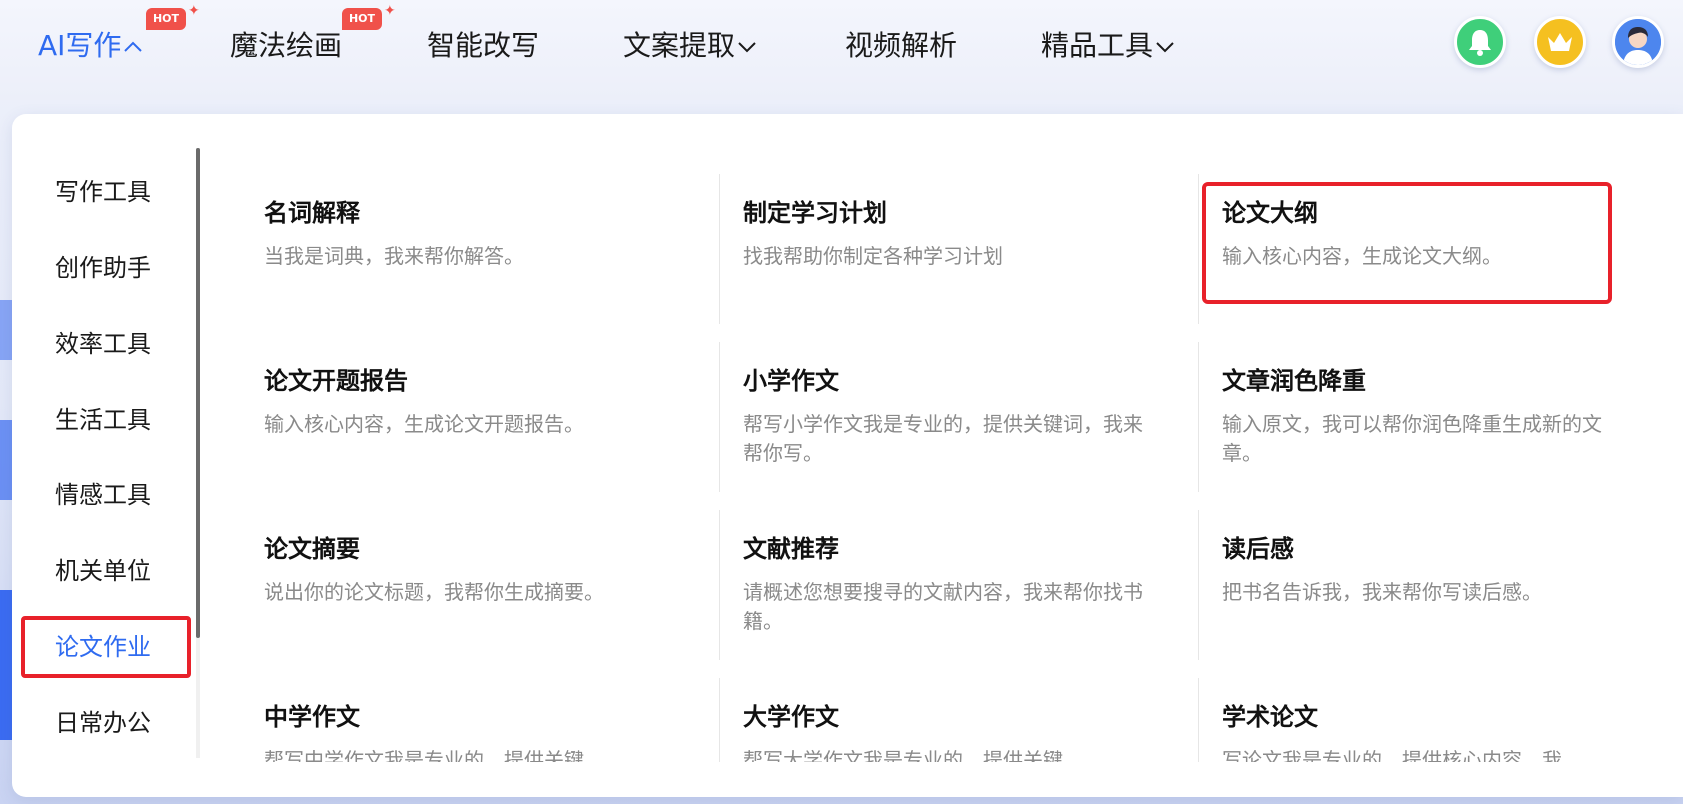  I want to click on vip-button, so click(1560, 42).